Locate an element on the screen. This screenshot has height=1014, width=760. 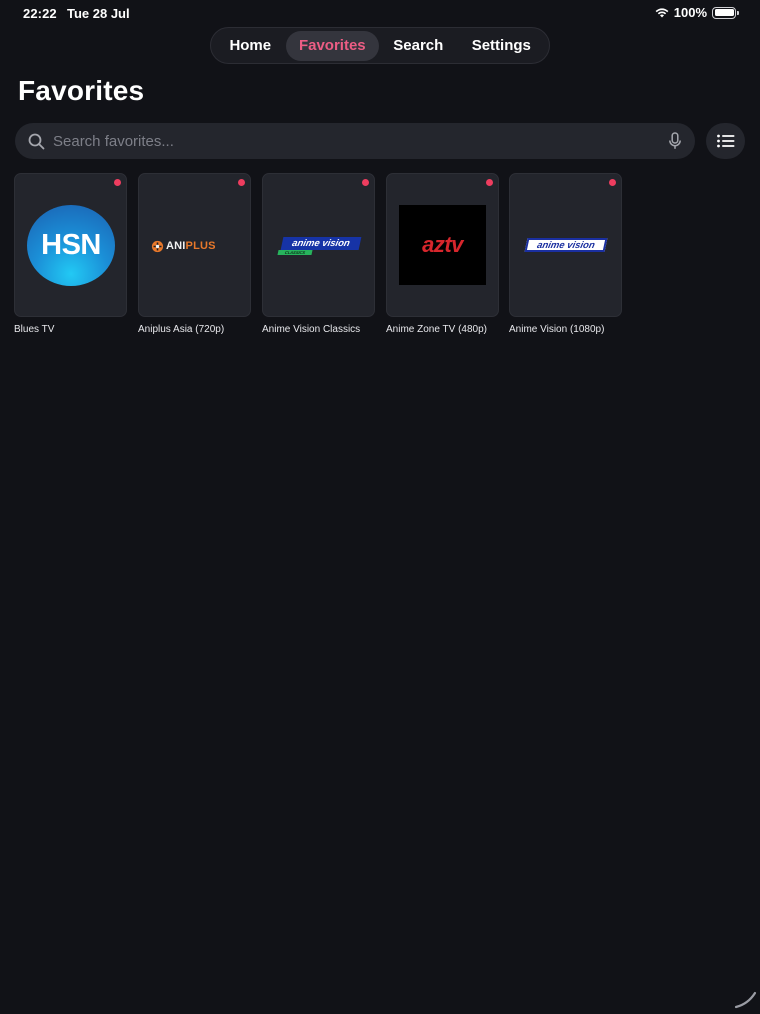
tab-search: Search is located at coordinates (418, 46).